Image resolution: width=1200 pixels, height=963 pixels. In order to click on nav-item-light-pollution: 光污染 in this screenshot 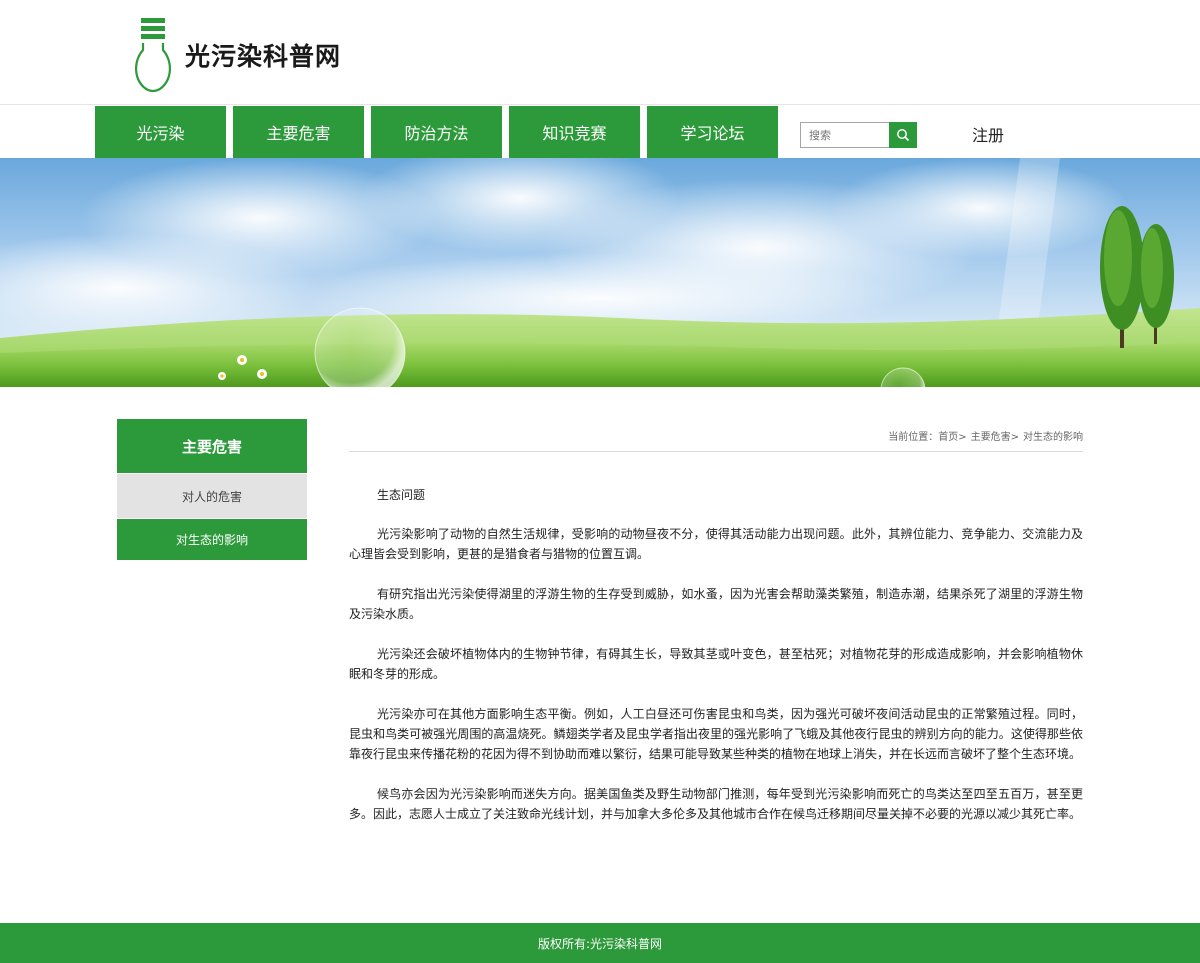, I will do `click(160, 132)`.